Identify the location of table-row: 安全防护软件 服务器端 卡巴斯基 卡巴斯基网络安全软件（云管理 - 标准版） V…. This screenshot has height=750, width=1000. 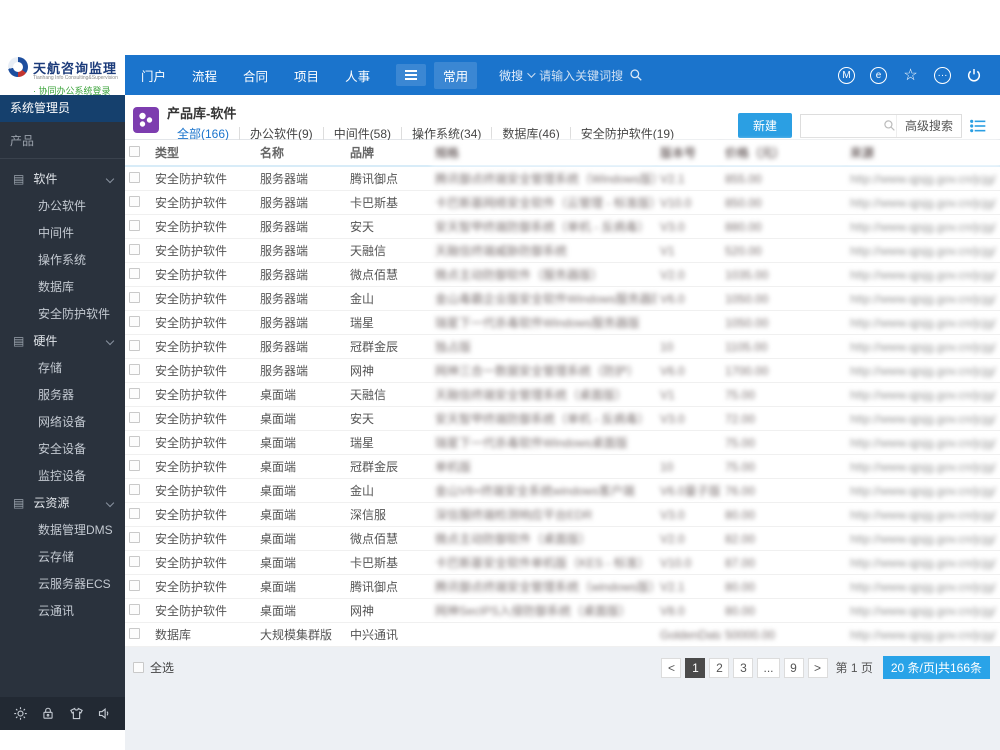
(562, 202).